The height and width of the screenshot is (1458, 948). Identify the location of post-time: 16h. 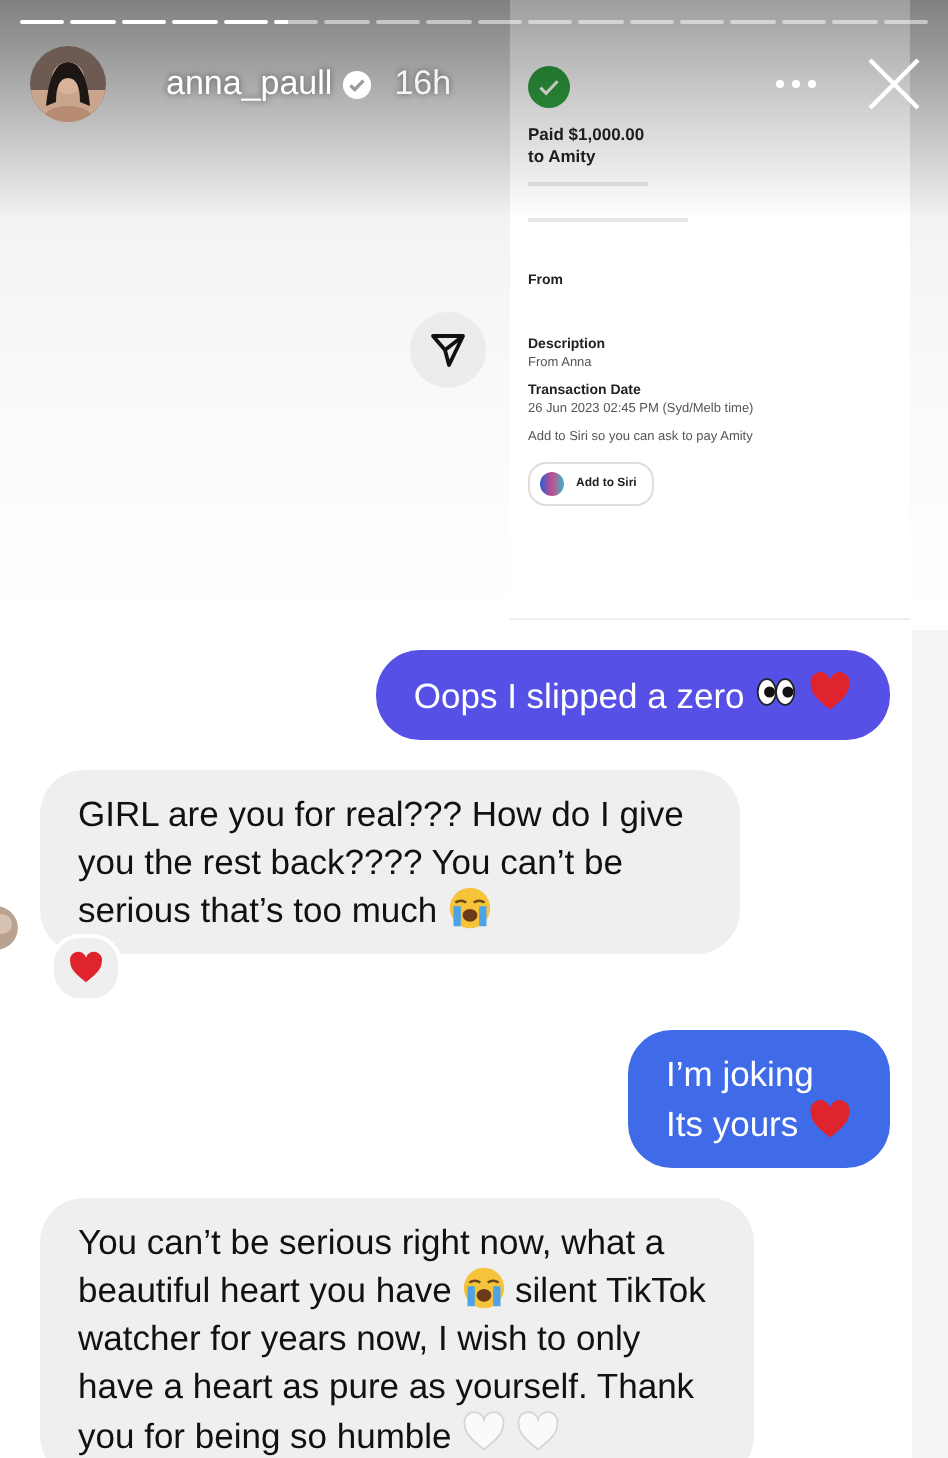
(423, 84).